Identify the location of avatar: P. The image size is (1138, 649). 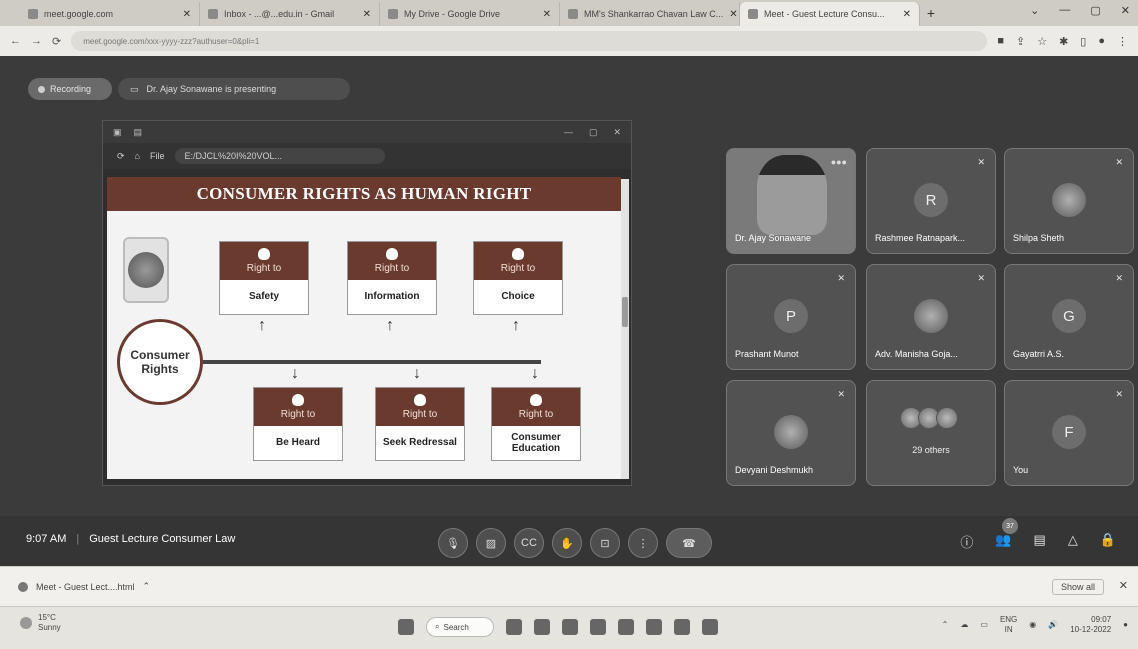
(791, 316).